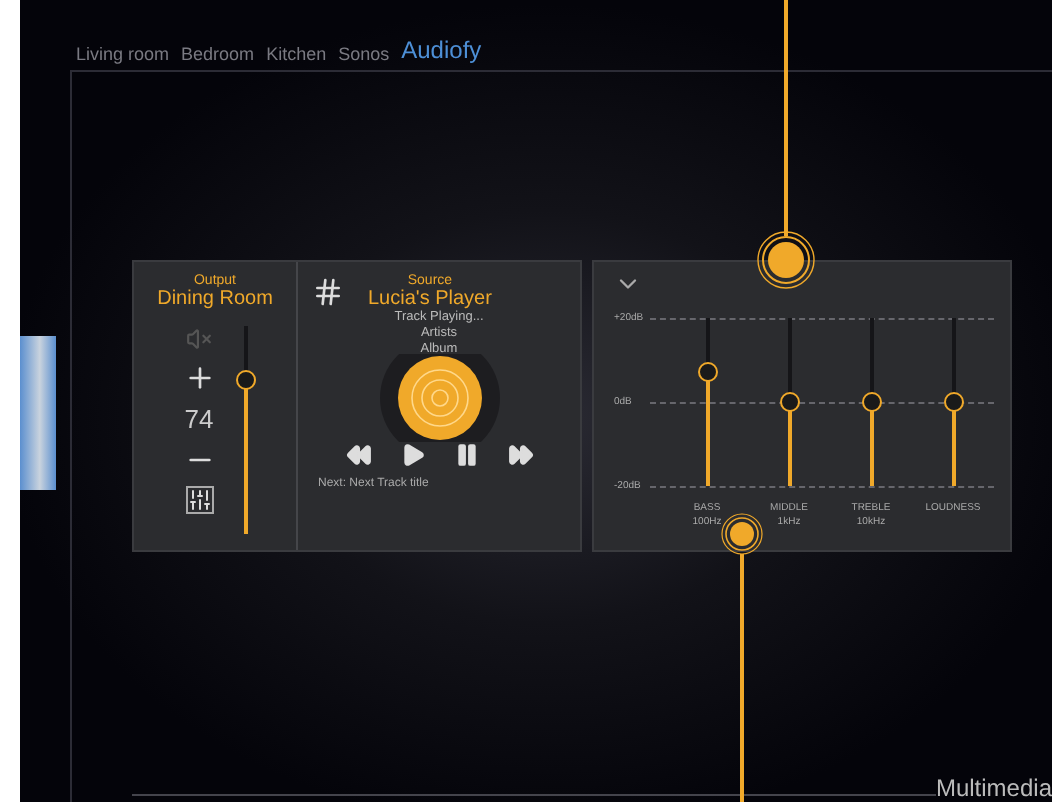  Describe the element at coordinates (296, 54) in the screenshot. I see `room-tab: Kitchen` at that location.